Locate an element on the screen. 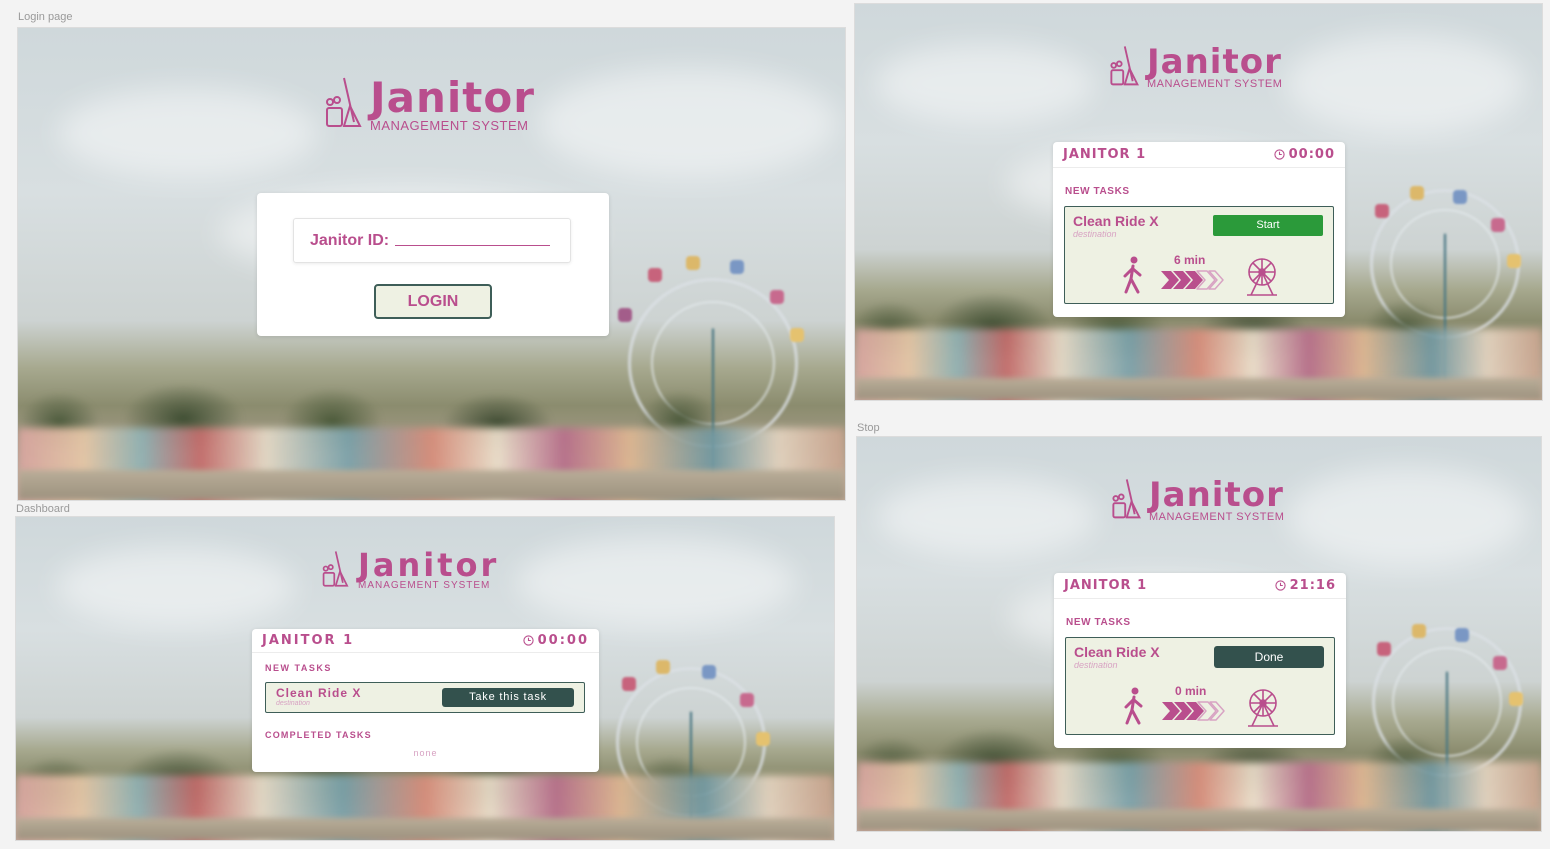 This screenshot has height=849, width=1550. task-item: Clean Ride X destination Take this task is located at coordinates (425, 697).